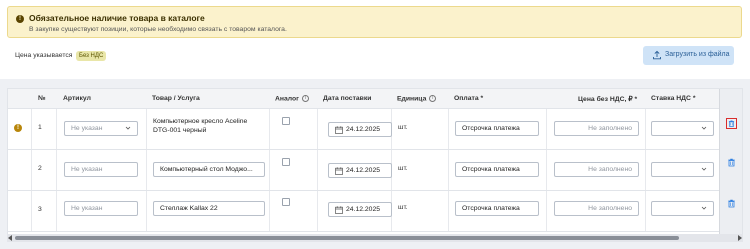 This screenshot has width=750, height=249. Describe the element at coordinates (697, 54) in the screenshot. I see `upload-button-label: Загрузить из файла` at that location.